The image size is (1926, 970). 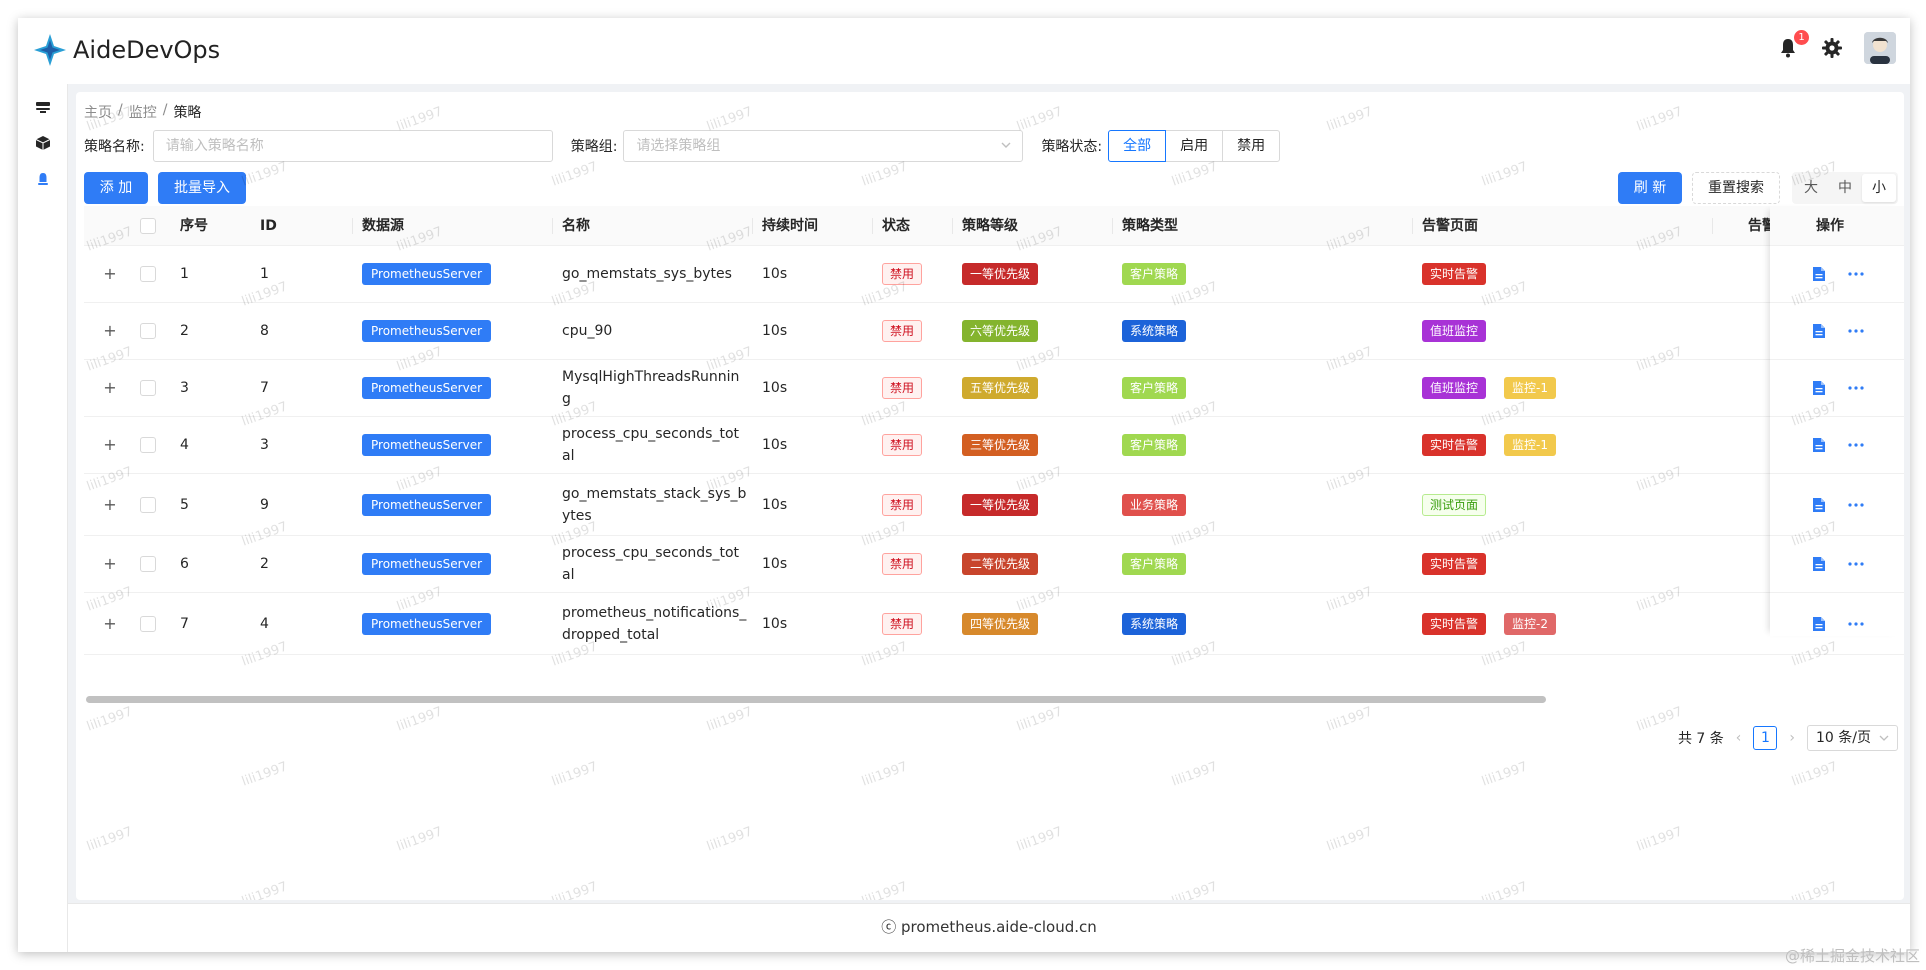 What do you see at coordinates (148, 226) in the screenshot?
I see `select-all-checkbox` at bounding box center [148, 226].